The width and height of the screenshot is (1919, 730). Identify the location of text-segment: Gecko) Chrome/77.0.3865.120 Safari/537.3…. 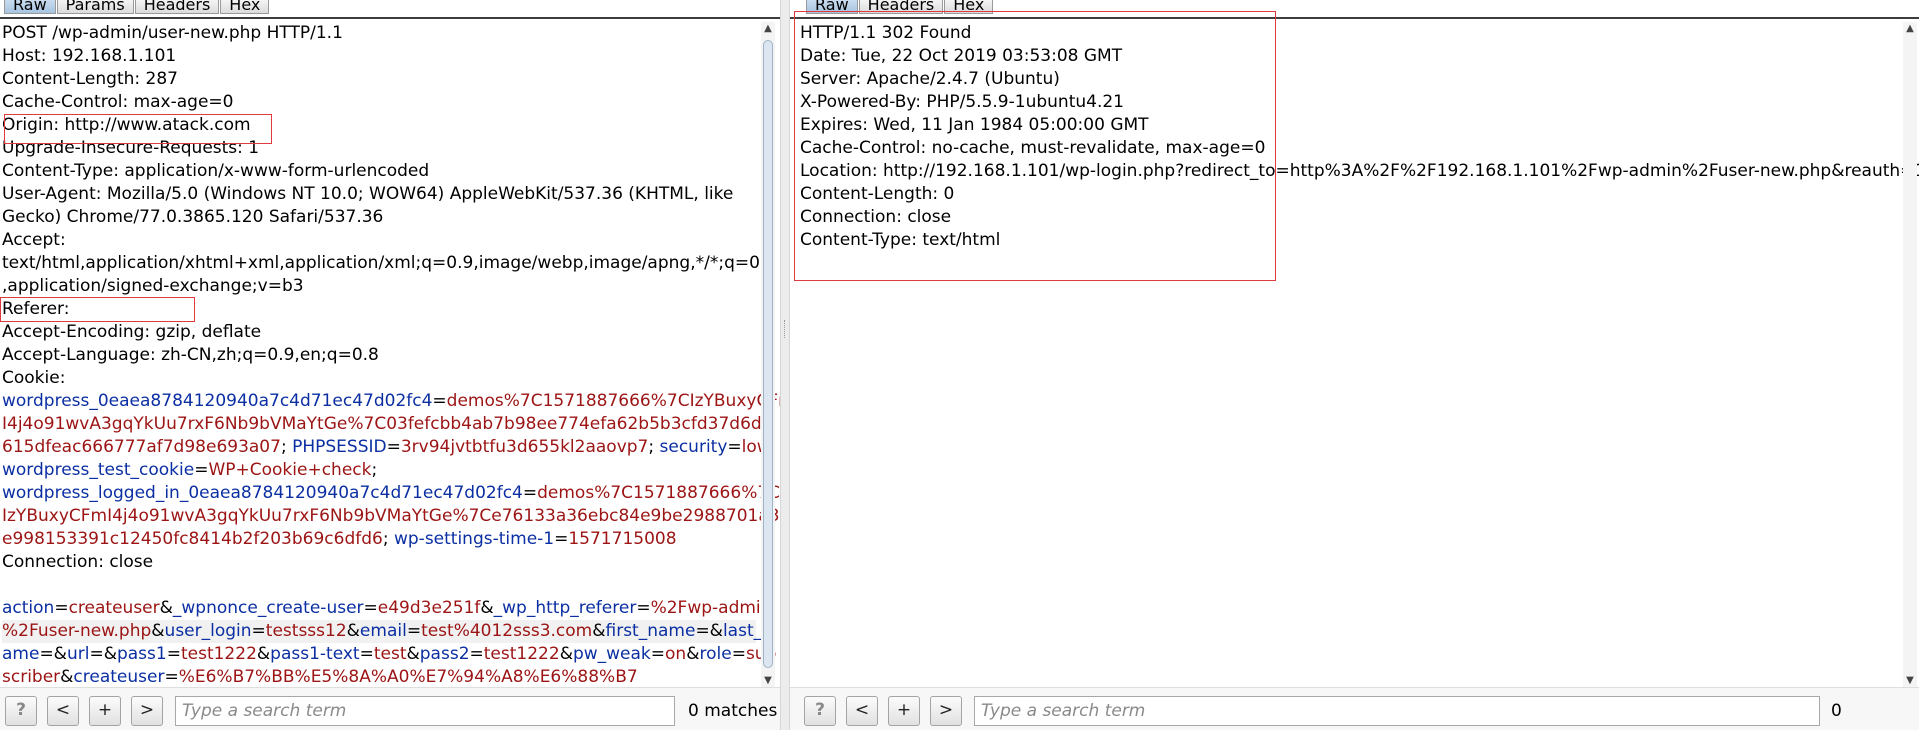
(193, 217).